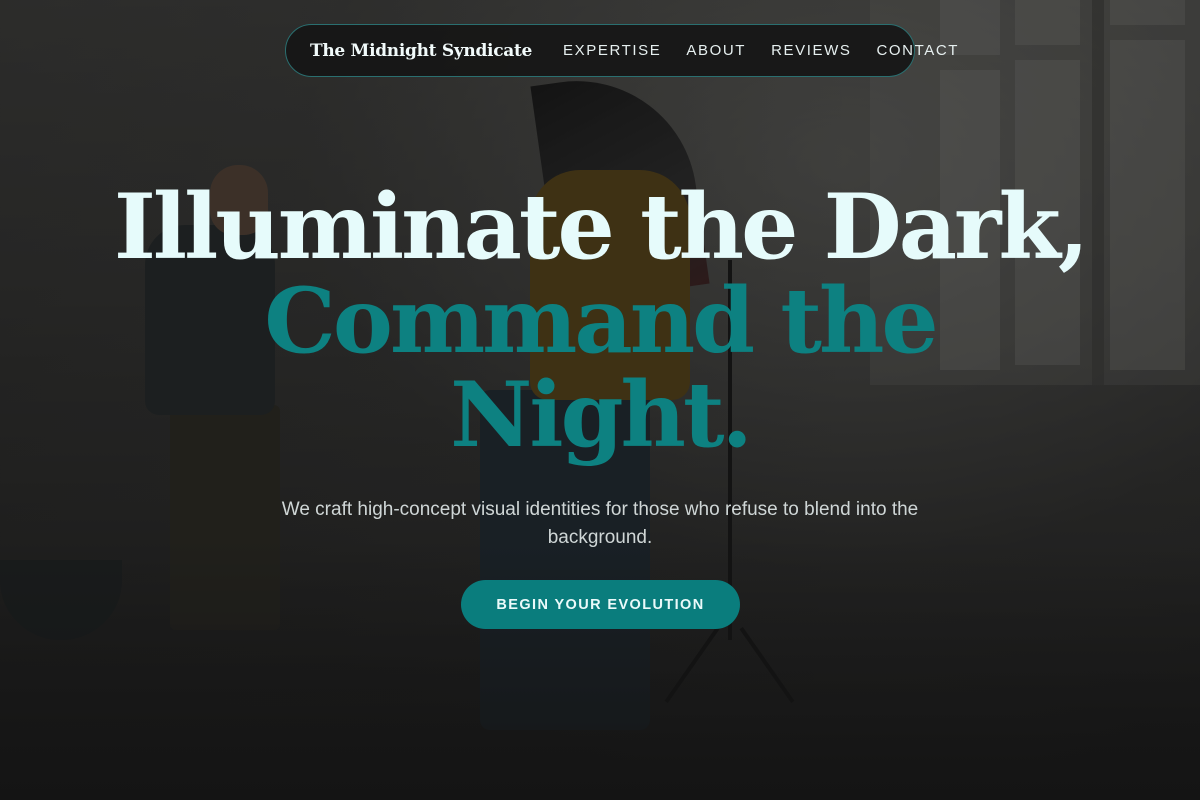 Image resolution: width=1200 pixels, height=800 pixels. Describe the element at coordinates (601, 227) in the screenshot. I see `headline-line-1: Illuminate the Dark,` at that location.